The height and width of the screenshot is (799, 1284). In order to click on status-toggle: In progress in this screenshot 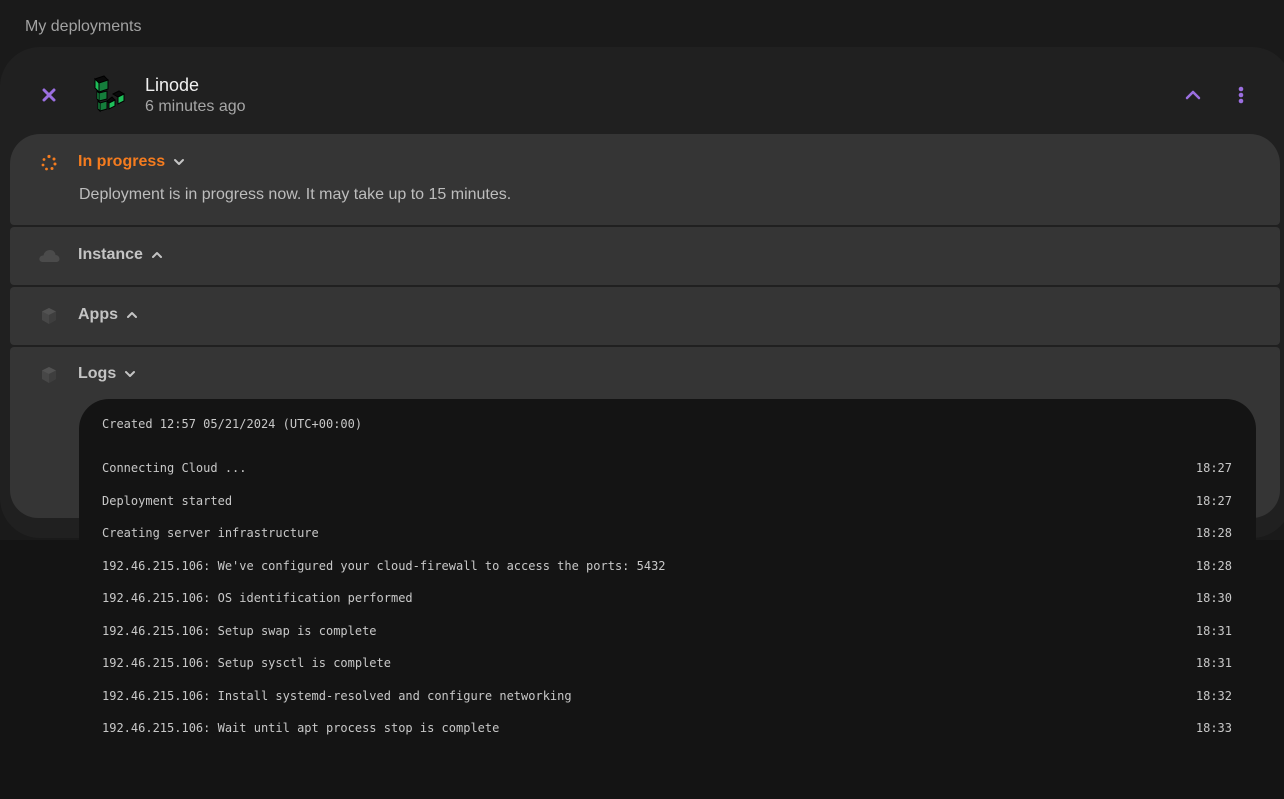, I will do `click(131, 162)`.